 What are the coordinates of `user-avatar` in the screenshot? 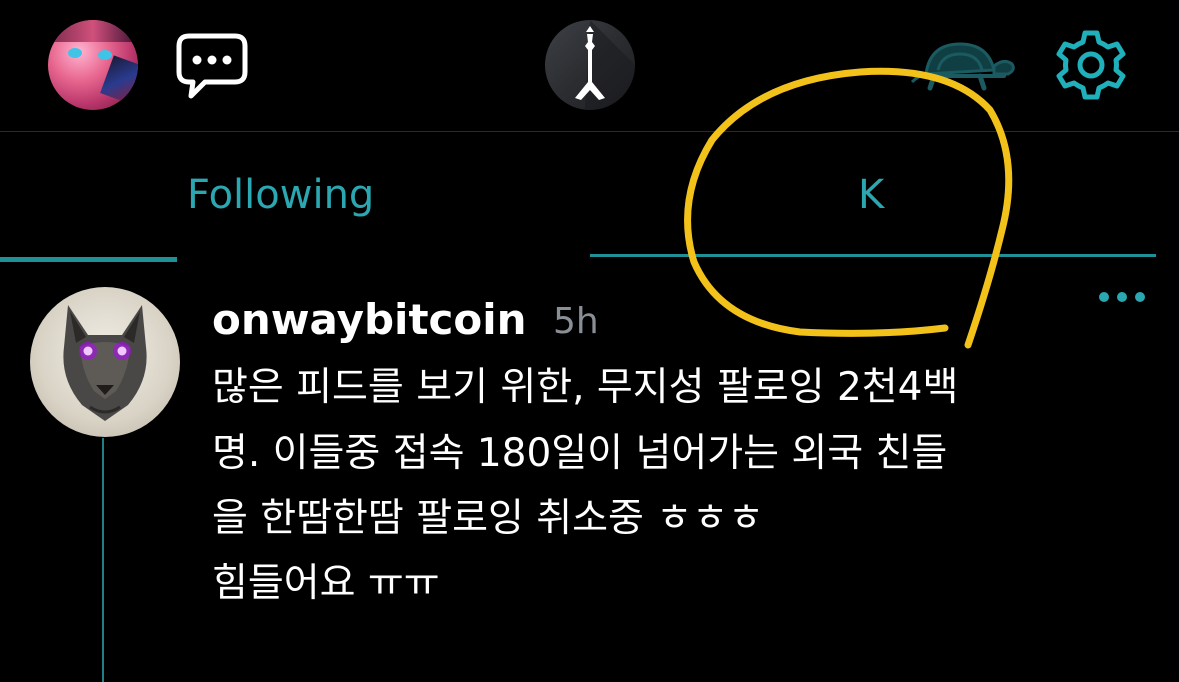 It's located at (93, 65).